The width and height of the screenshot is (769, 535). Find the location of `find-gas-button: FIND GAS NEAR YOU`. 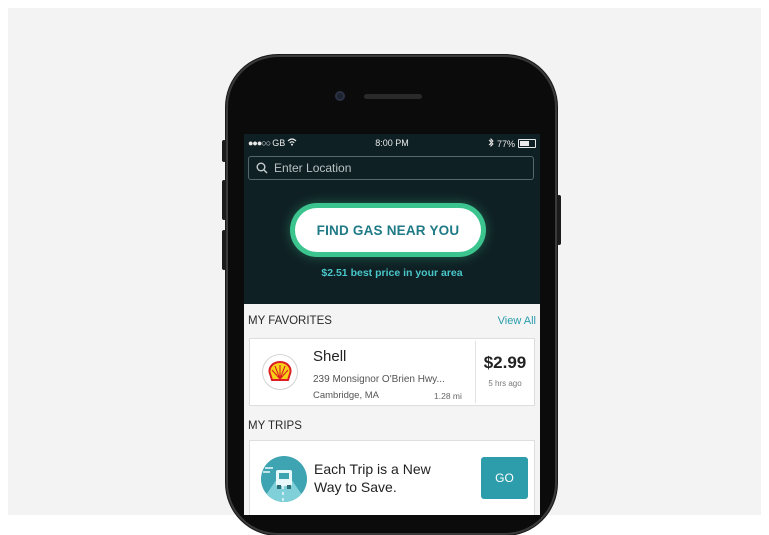

find-gas-button: FIND GAS NEAR YOU is located at coordinates (388, 230).